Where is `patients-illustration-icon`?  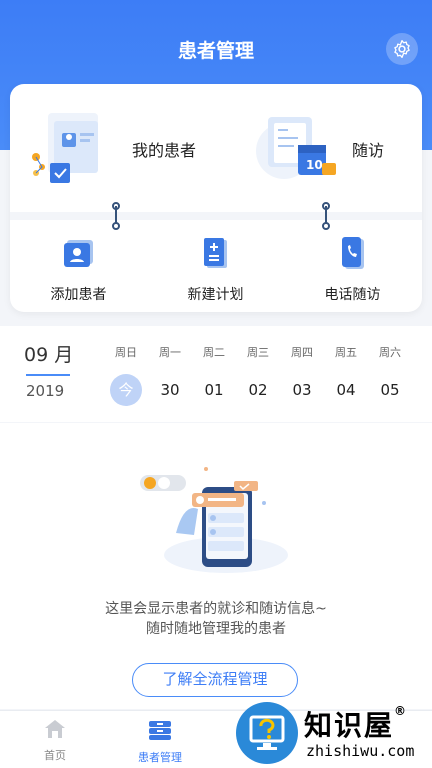 patients-illustration-icon is located at coordinates (65, 148).